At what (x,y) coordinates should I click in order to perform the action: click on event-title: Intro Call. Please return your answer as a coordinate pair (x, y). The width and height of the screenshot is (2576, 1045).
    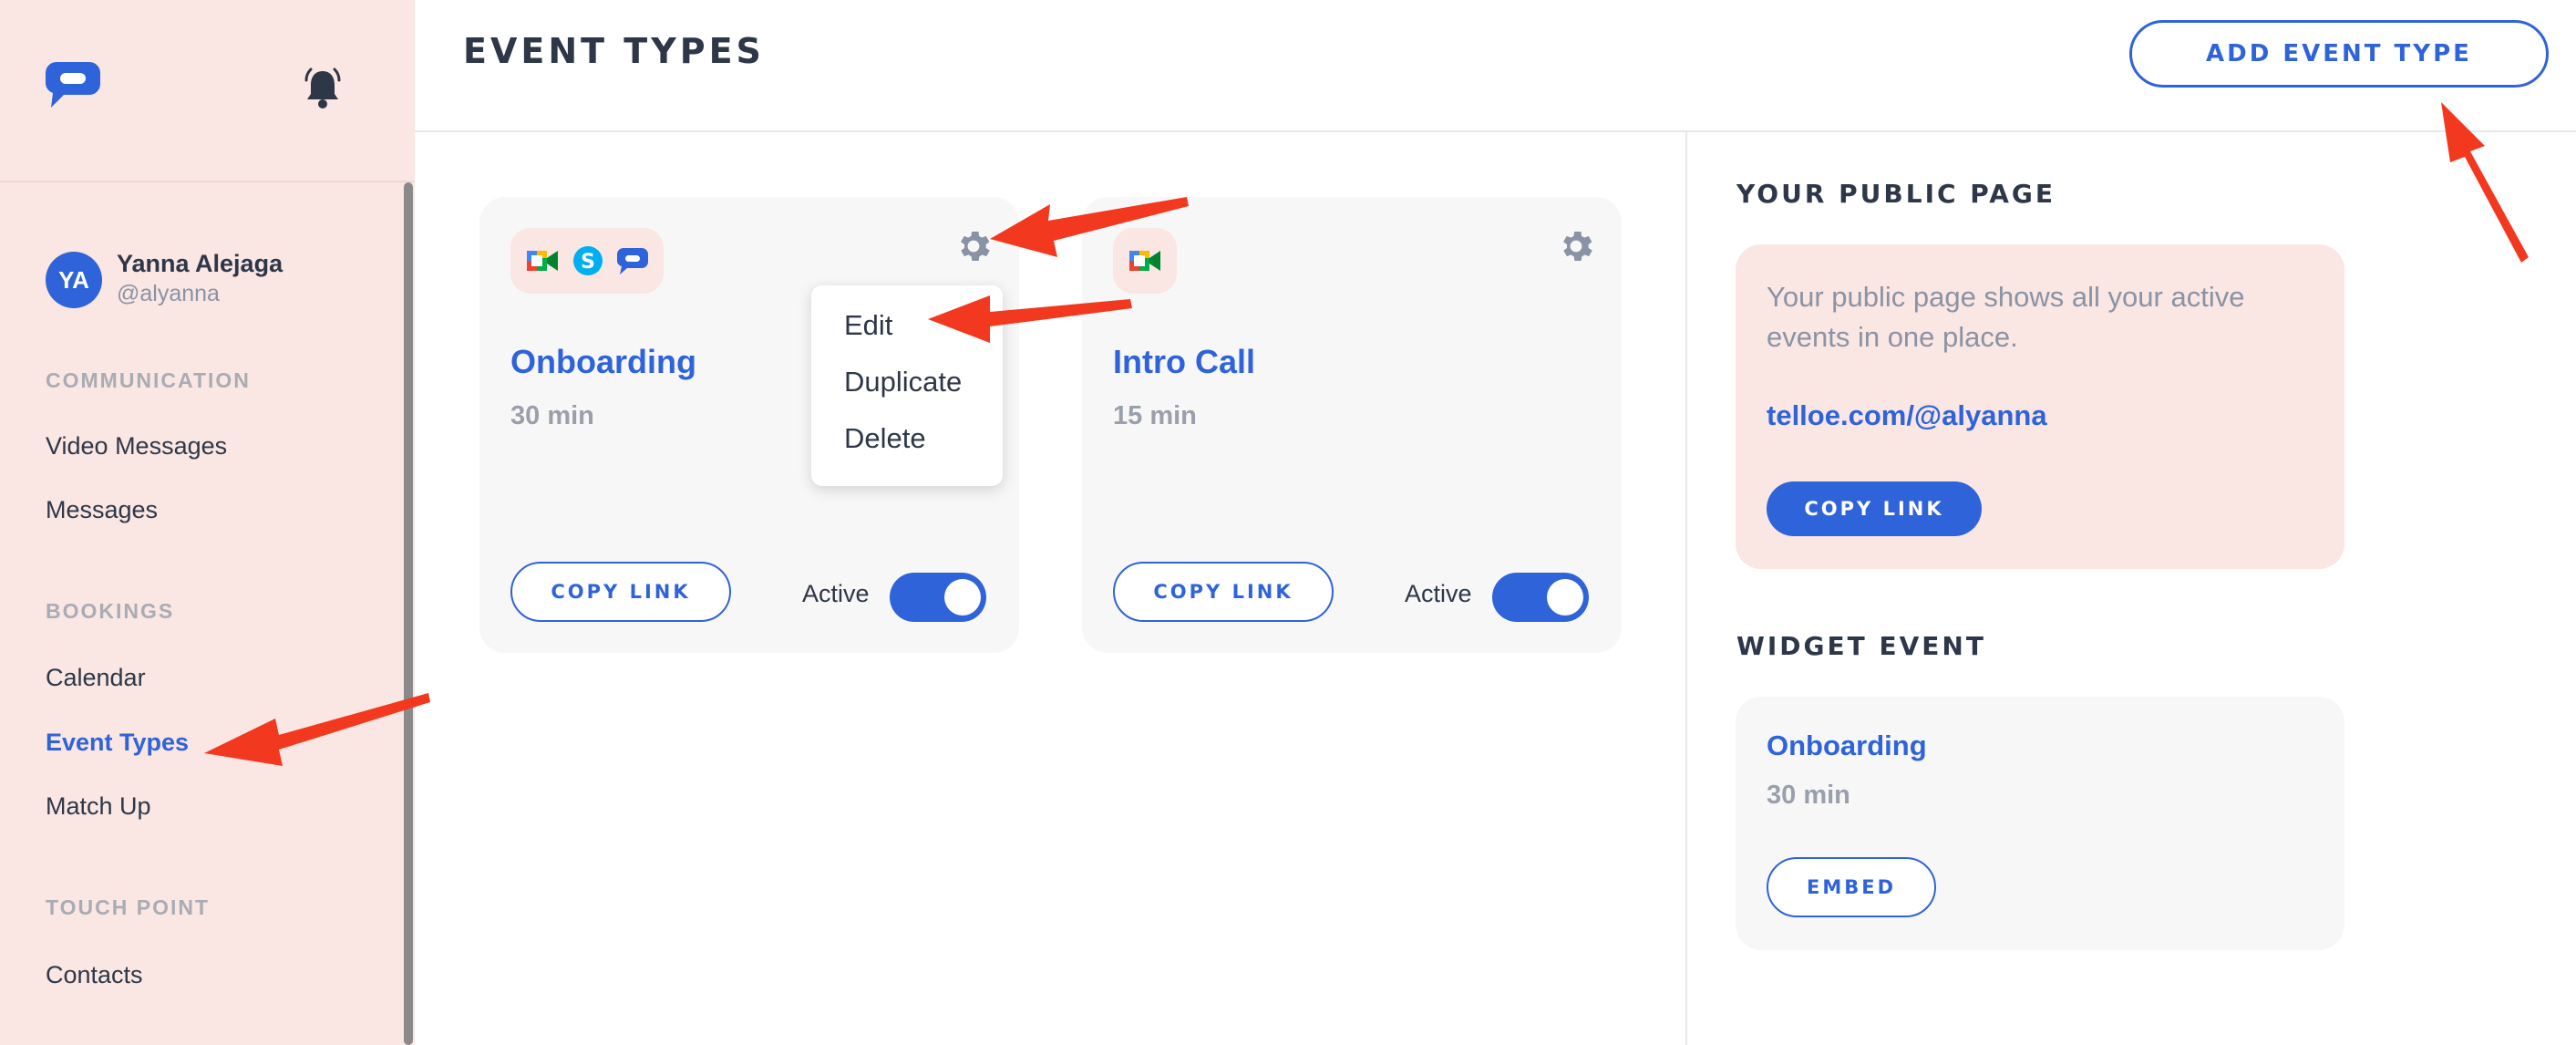
    Looking at the image, I should click on (1184, 362).